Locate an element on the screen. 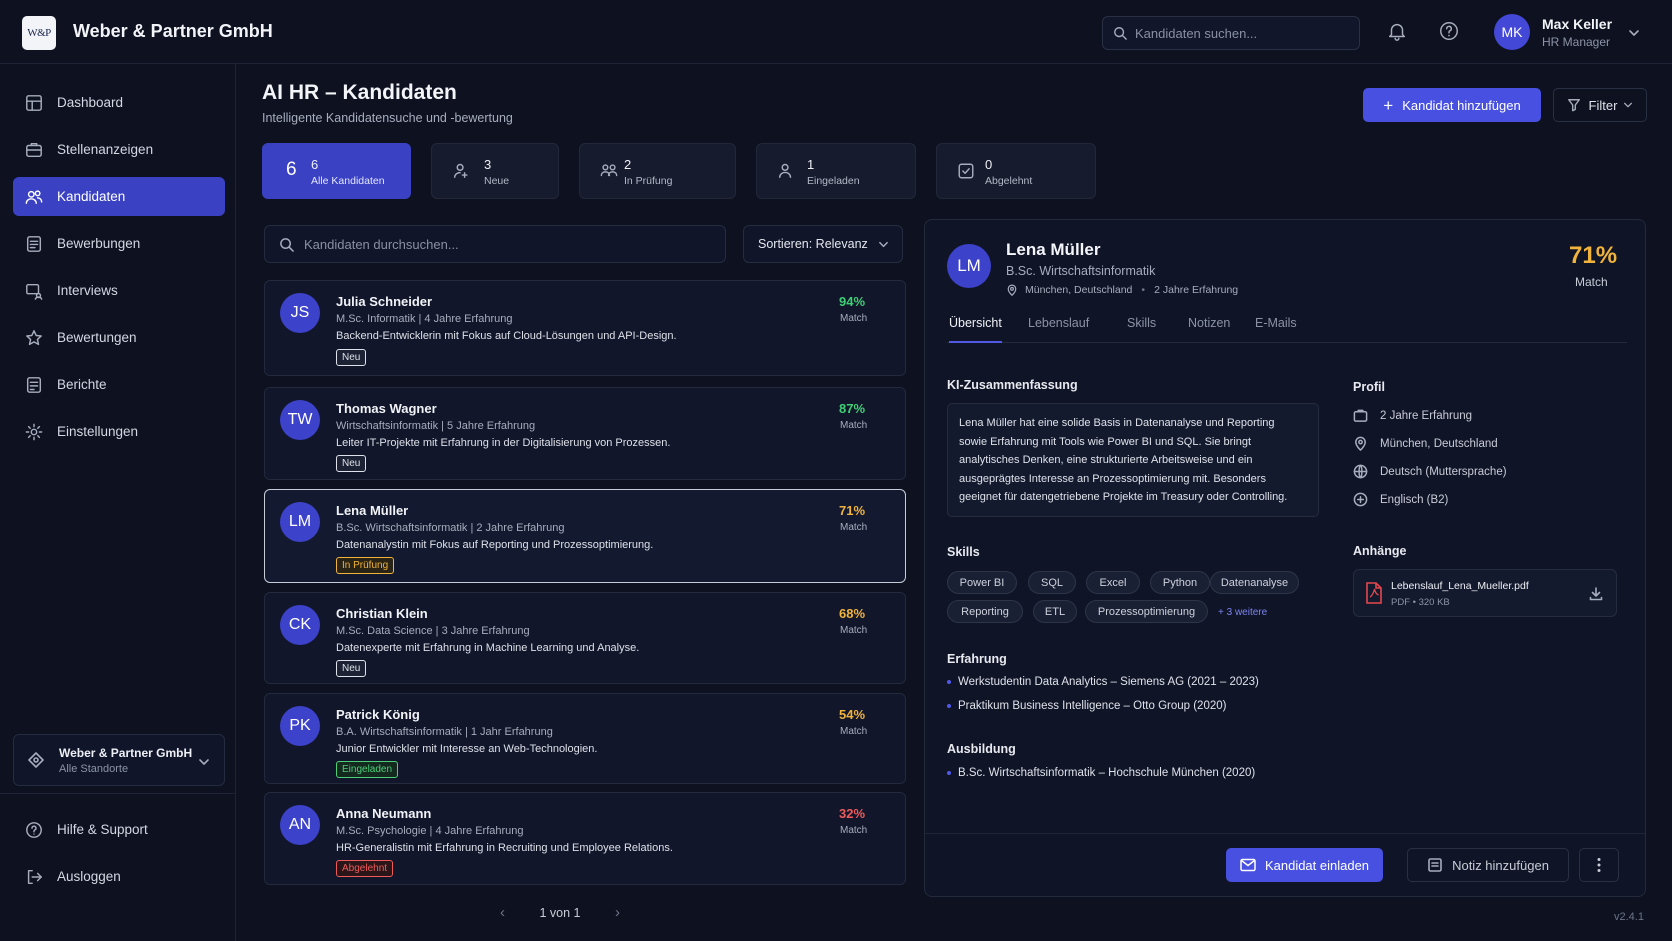 This screenshot has height=941, width=1672. detail-experience: 2 Jahre Erfahrung is located at coordinates (1196, 290).